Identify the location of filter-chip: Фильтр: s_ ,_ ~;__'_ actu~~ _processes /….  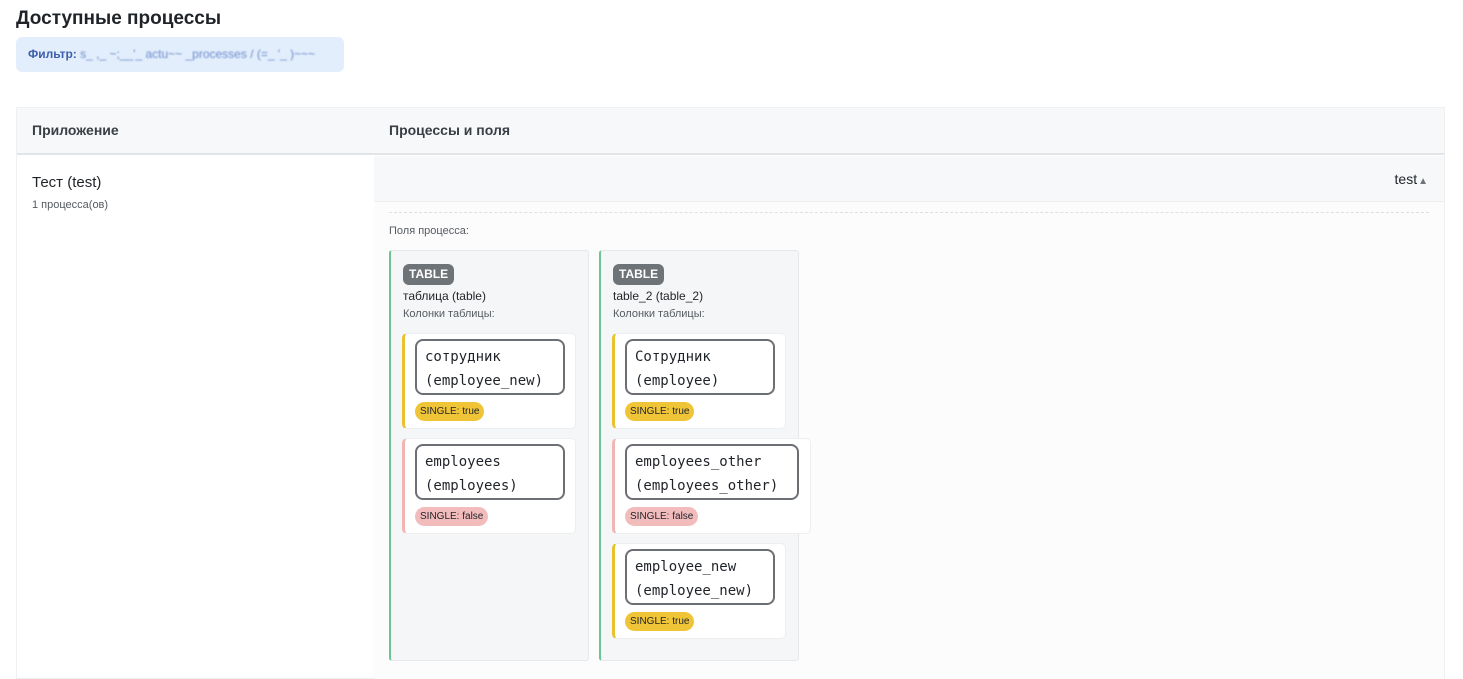
(180, 54).